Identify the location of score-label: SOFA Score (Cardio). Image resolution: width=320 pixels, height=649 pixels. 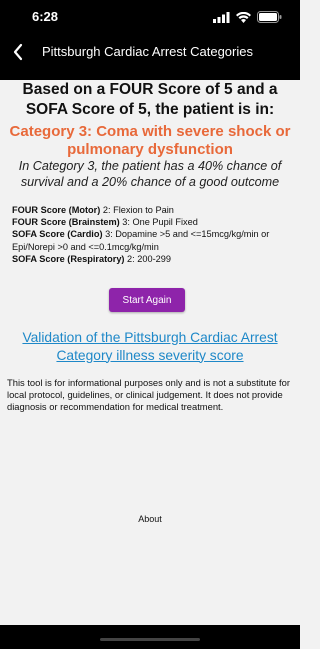
(57, 234).